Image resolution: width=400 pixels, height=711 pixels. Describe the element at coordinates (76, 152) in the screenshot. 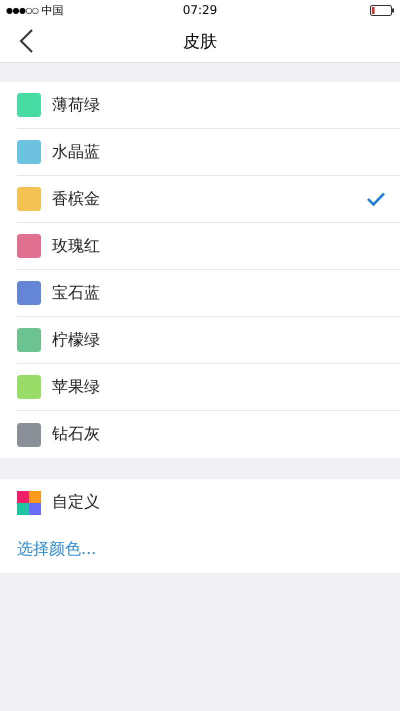

I see `skin-name: 水晶蓝` at that location.